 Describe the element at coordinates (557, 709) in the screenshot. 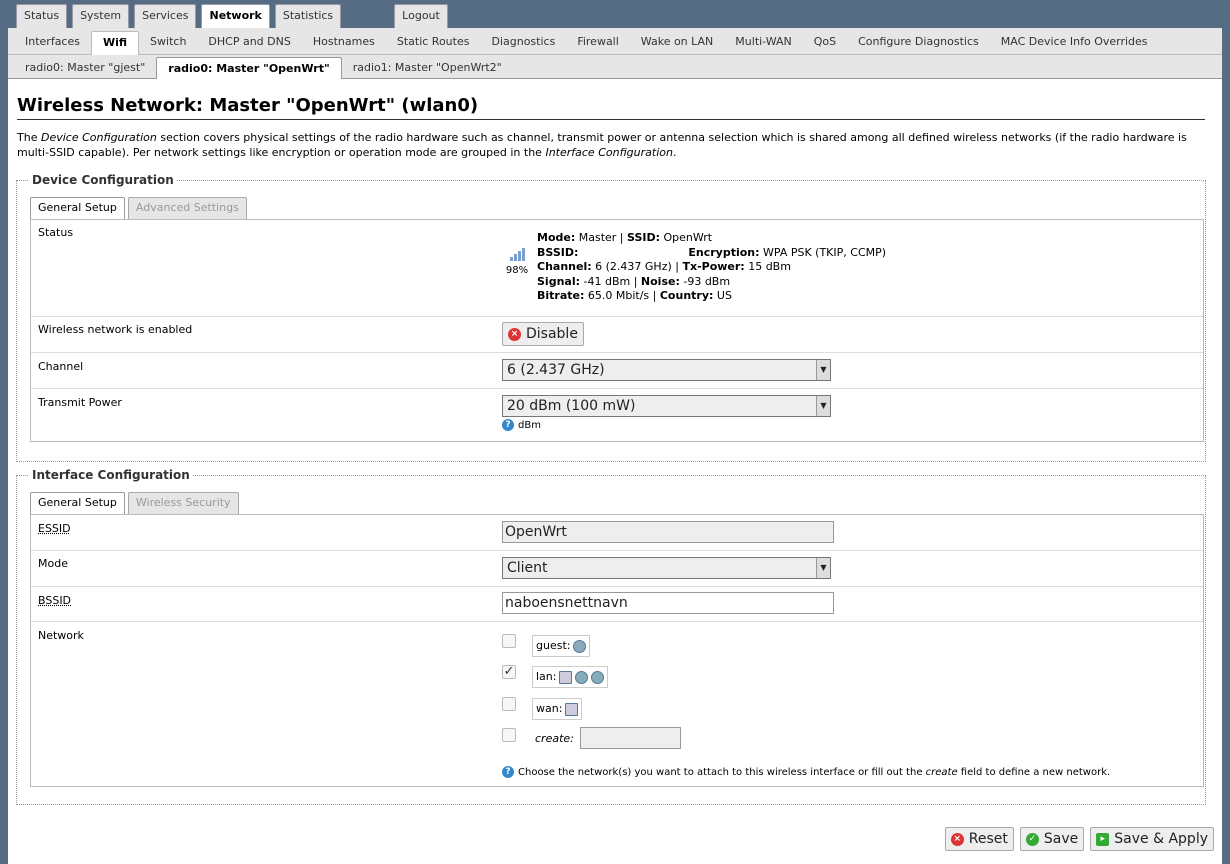

I see `network-wan-label: wan:` at that location.